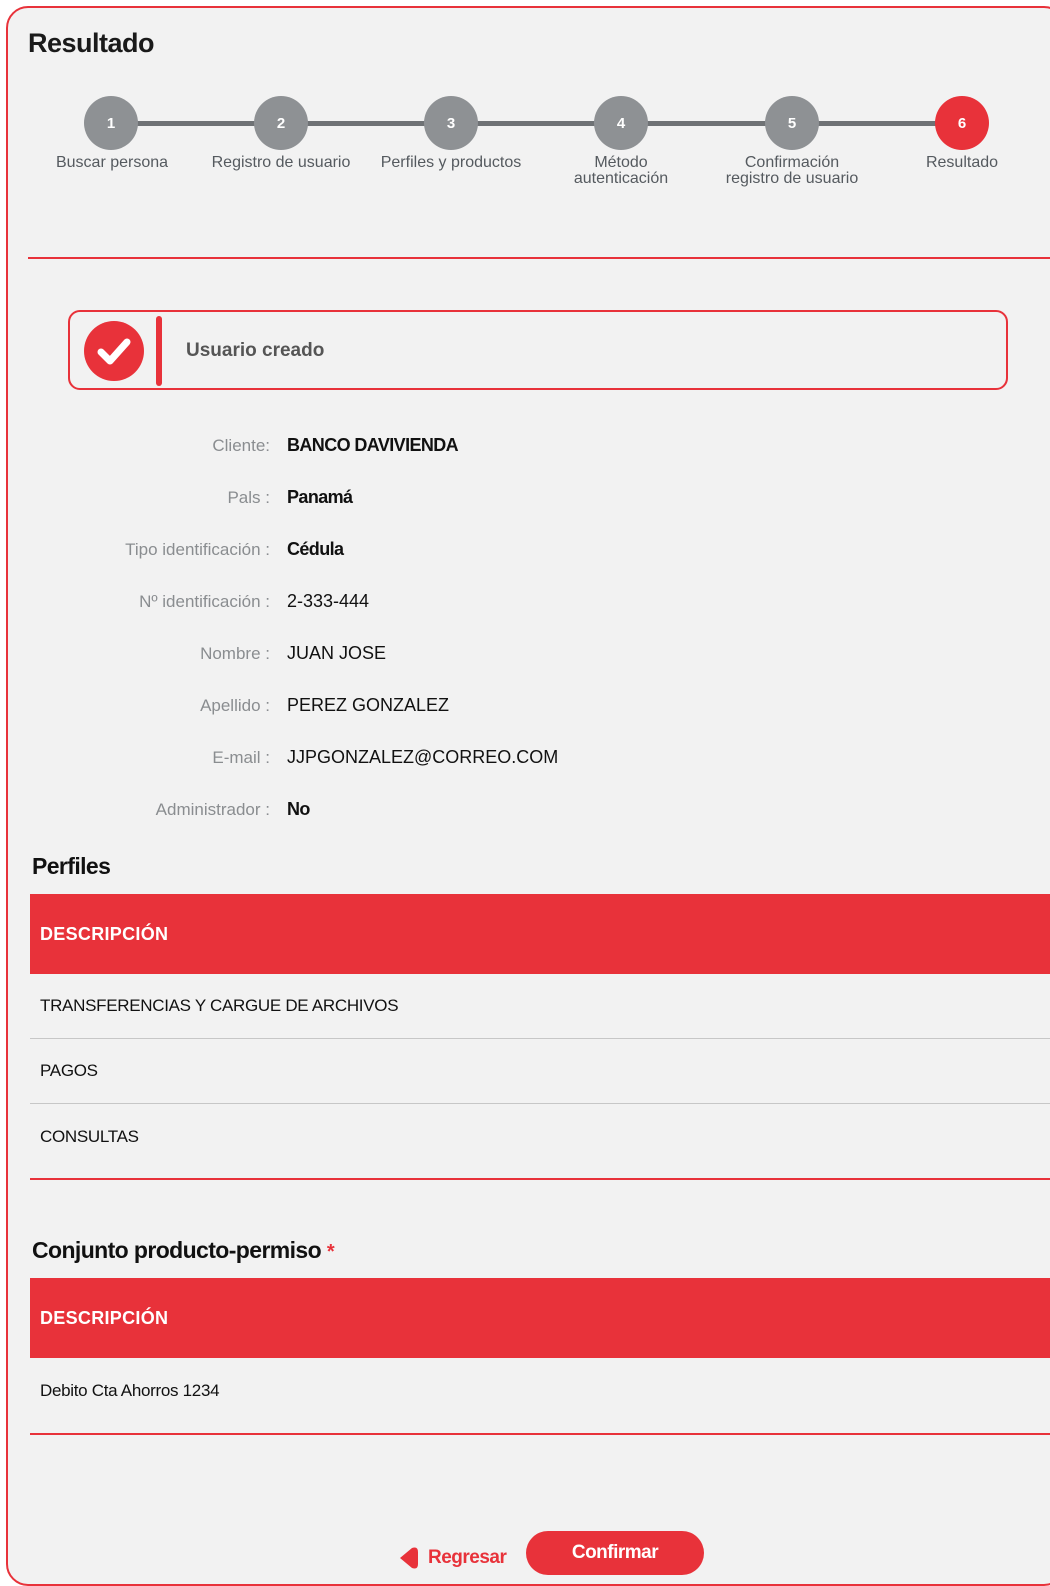 This screenshot has width=1050, height=1586. I want to click on back-arrow-icon, so click(409, 1558).